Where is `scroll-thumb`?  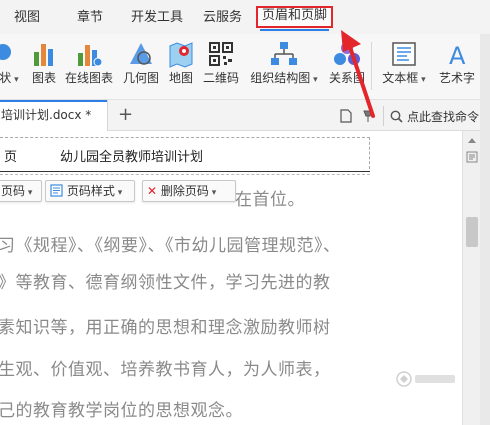 scroll-thumb is located at coordinates (472, 232).